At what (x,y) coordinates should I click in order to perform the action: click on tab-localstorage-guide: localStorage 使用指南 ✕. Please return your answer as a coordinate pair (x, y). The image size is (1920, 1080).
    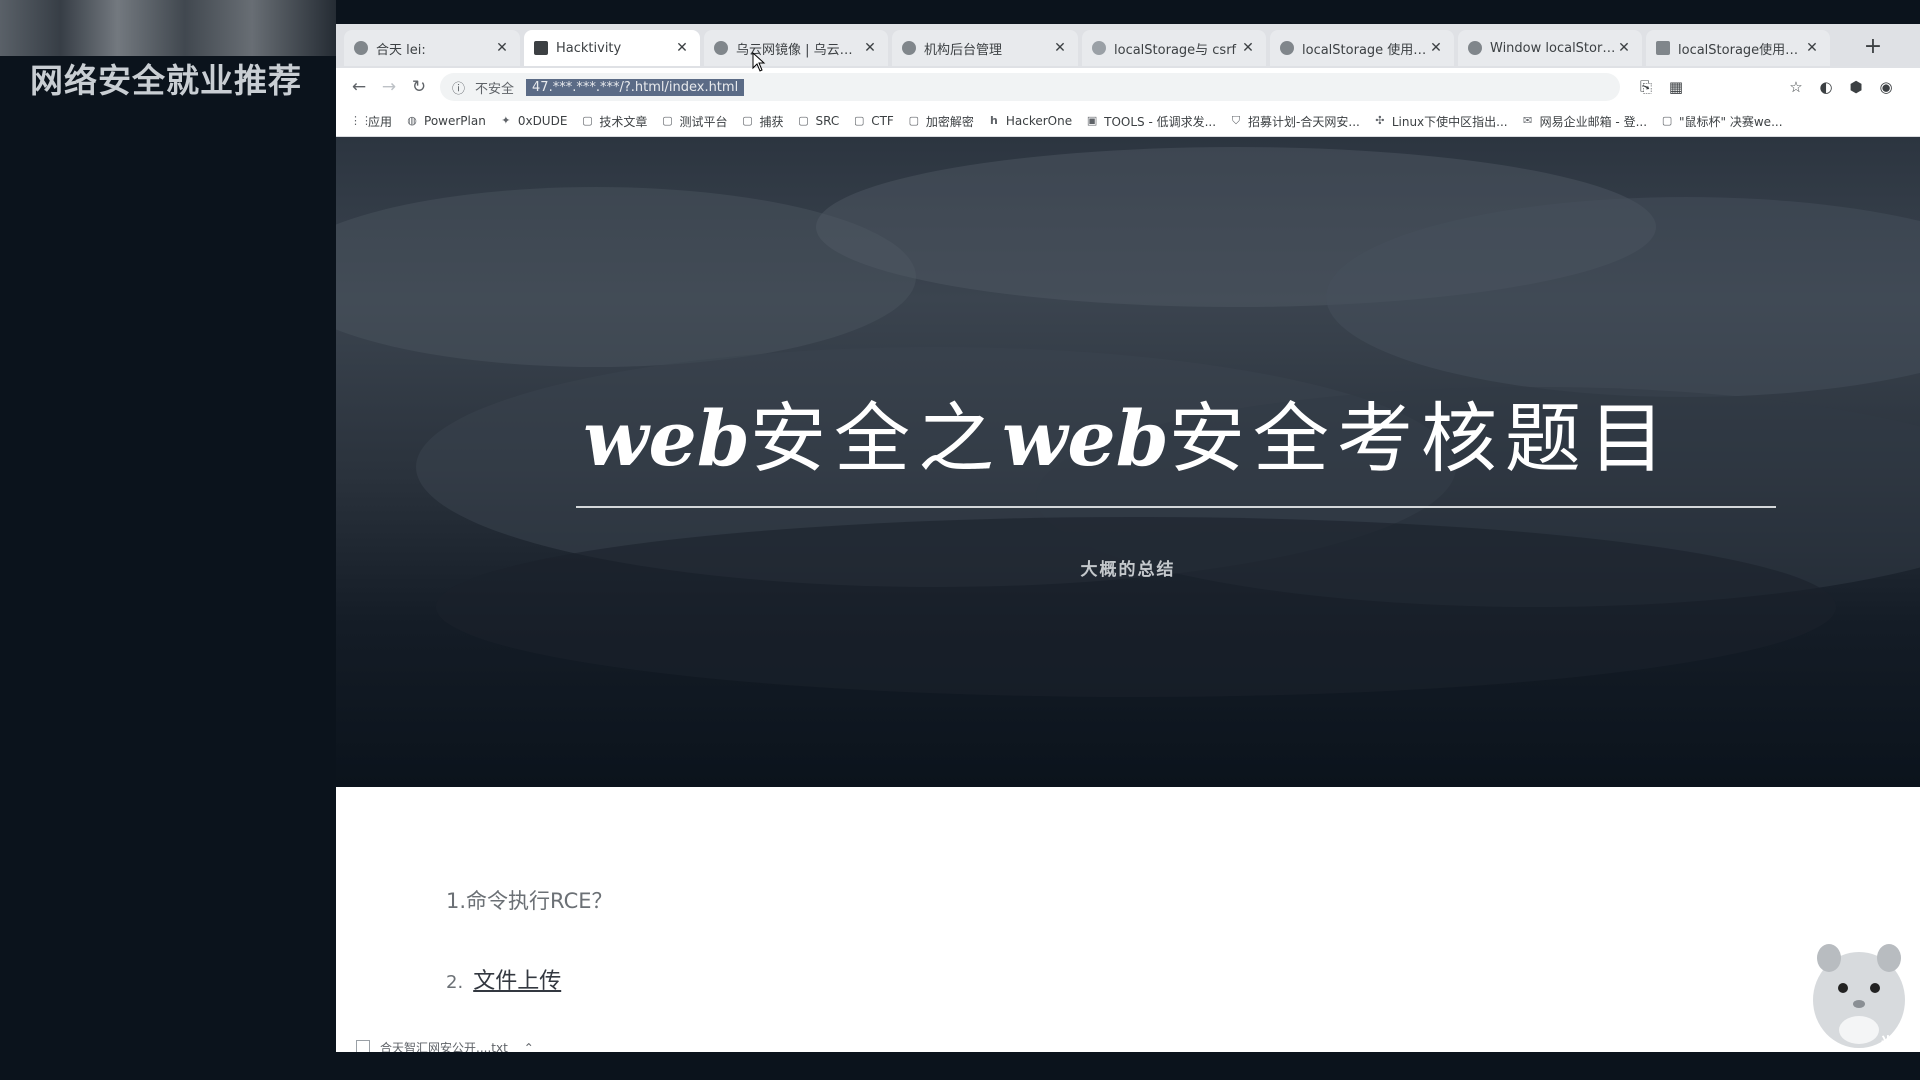
    Looking at the image, I should click on (1362, 48).